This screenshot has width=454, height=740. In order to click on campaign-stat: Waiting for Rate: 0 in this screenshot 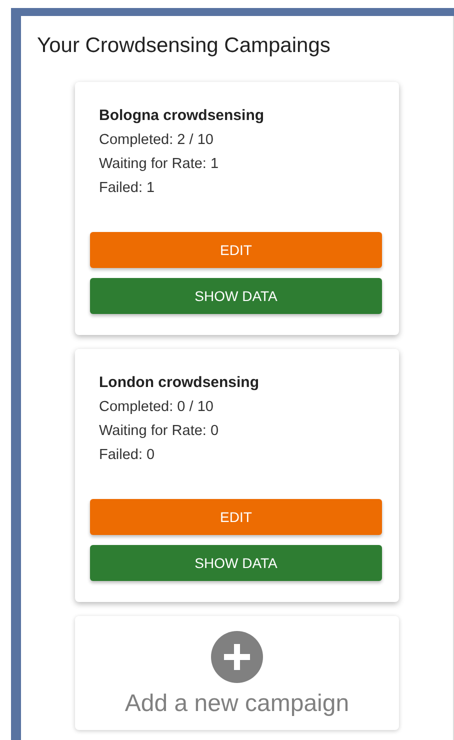, I will do `click(159, 431)`.